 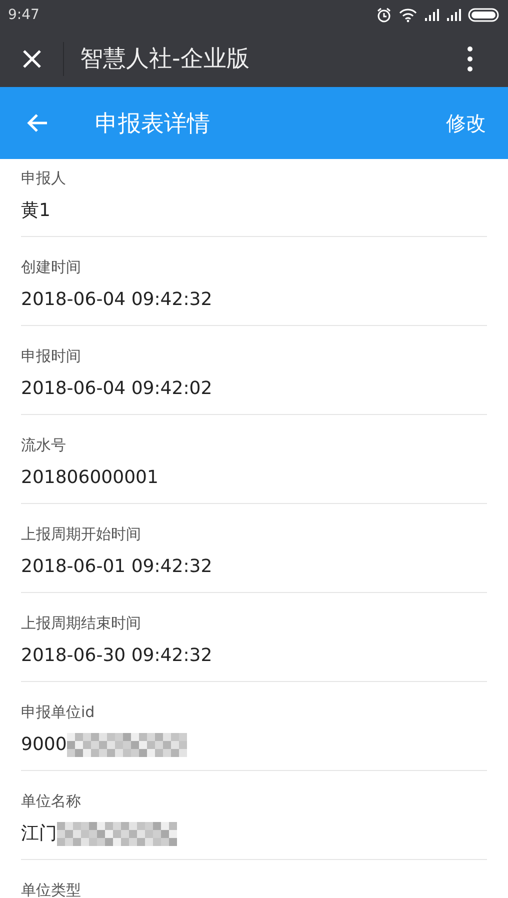 I want to click on close-icon, so click(x=32, y=59).